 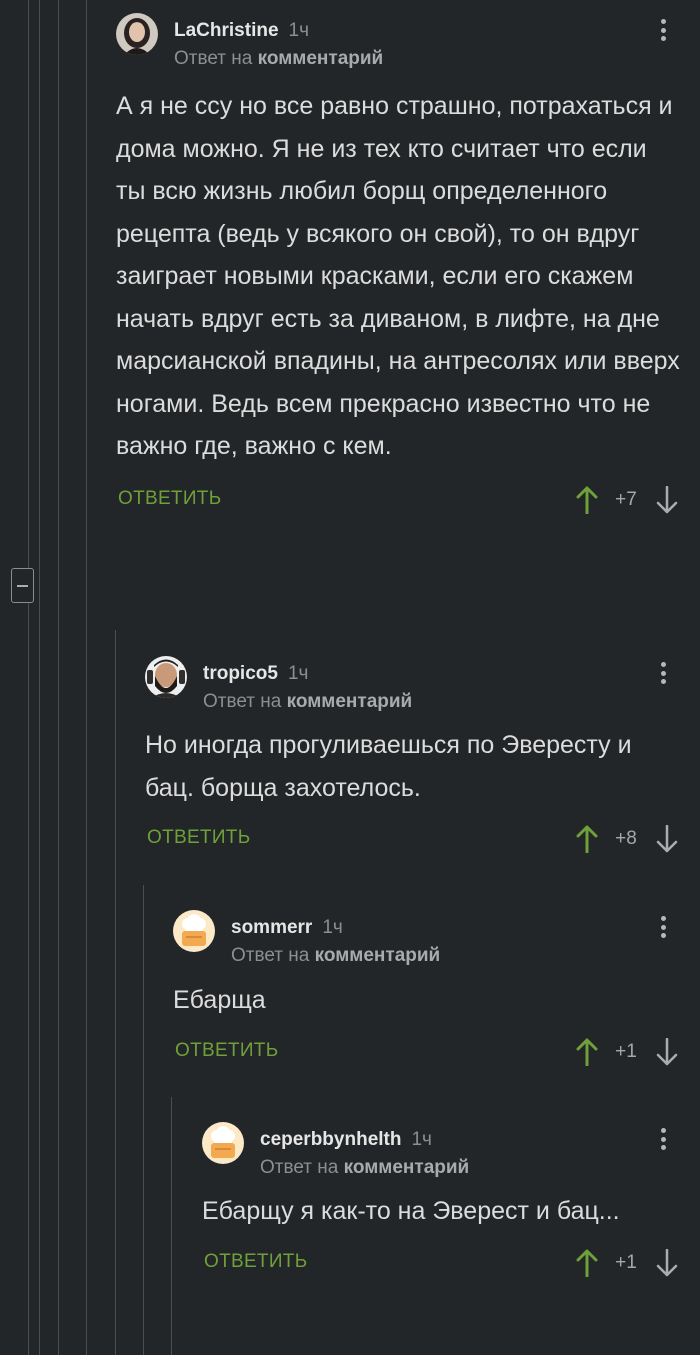 I want to click on author-name: LaChristine, so click(x=226, y=30).